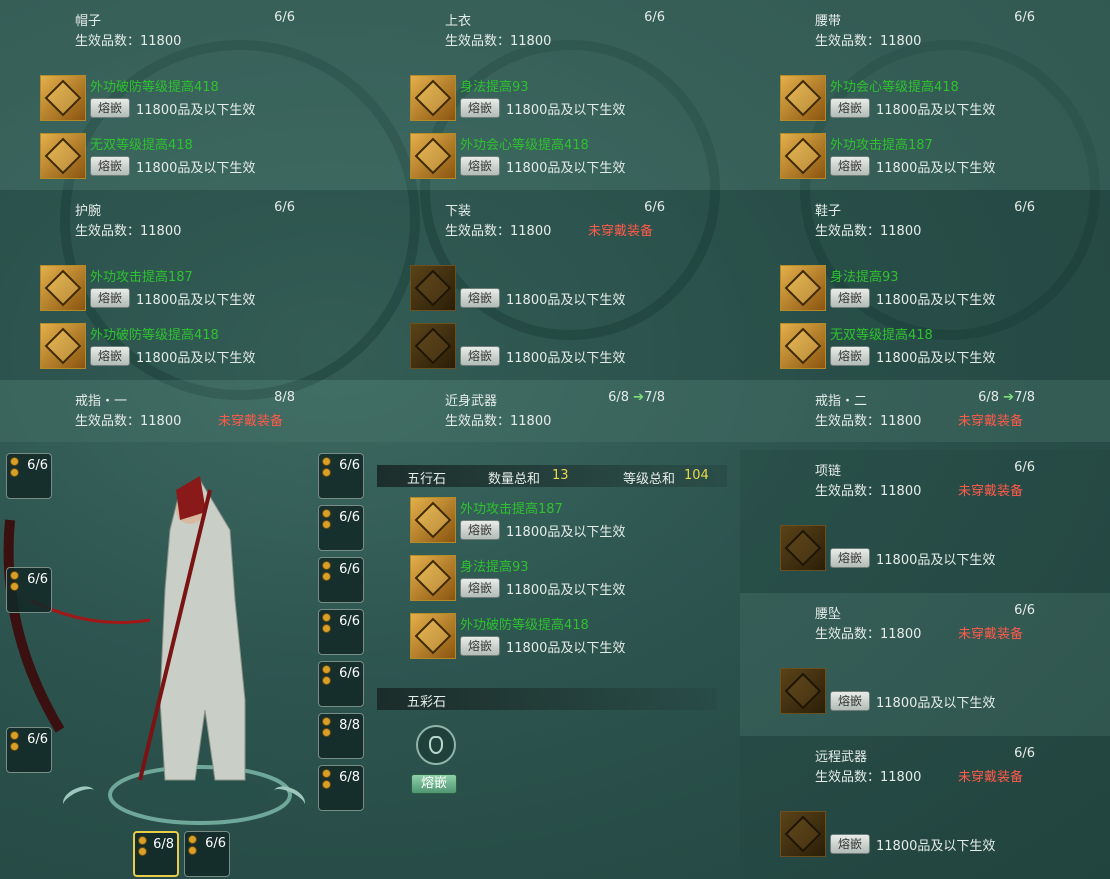 The image size is (1110, 879). I want to click on wuxing-header: 五行石 数量总和 13 等级总和 104, so click(552, 476).